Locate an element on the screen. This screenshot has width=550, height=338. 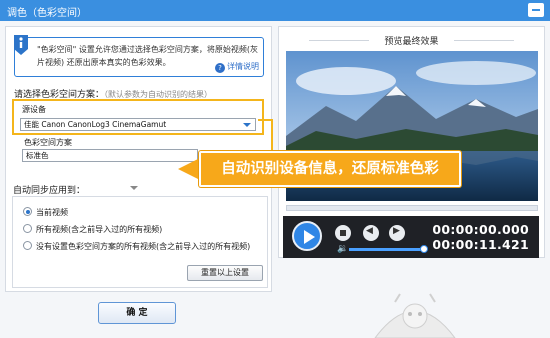
volume-icon: 🔉 is located at coordinates (342, 249).